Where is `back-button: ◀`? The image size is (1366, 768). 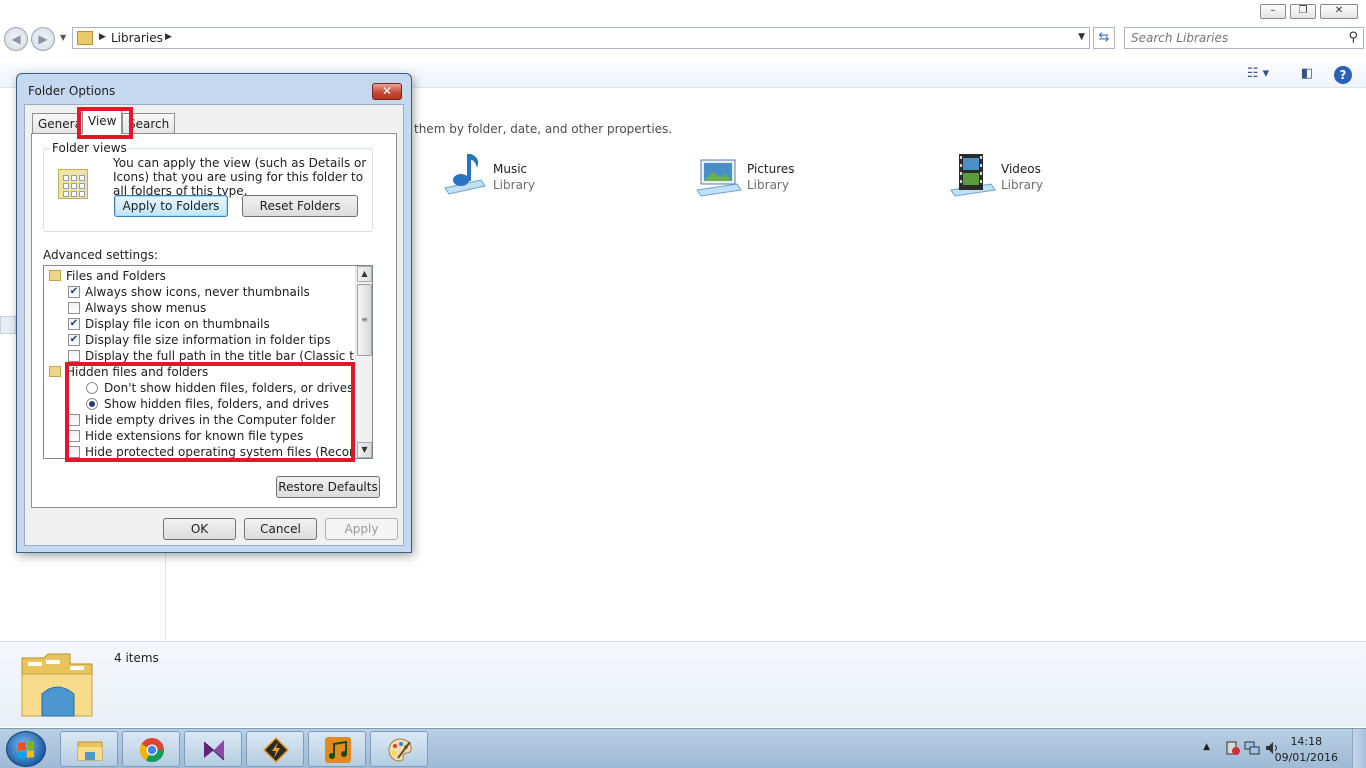 back-button: ◀ is located at coordinates (16, 39).